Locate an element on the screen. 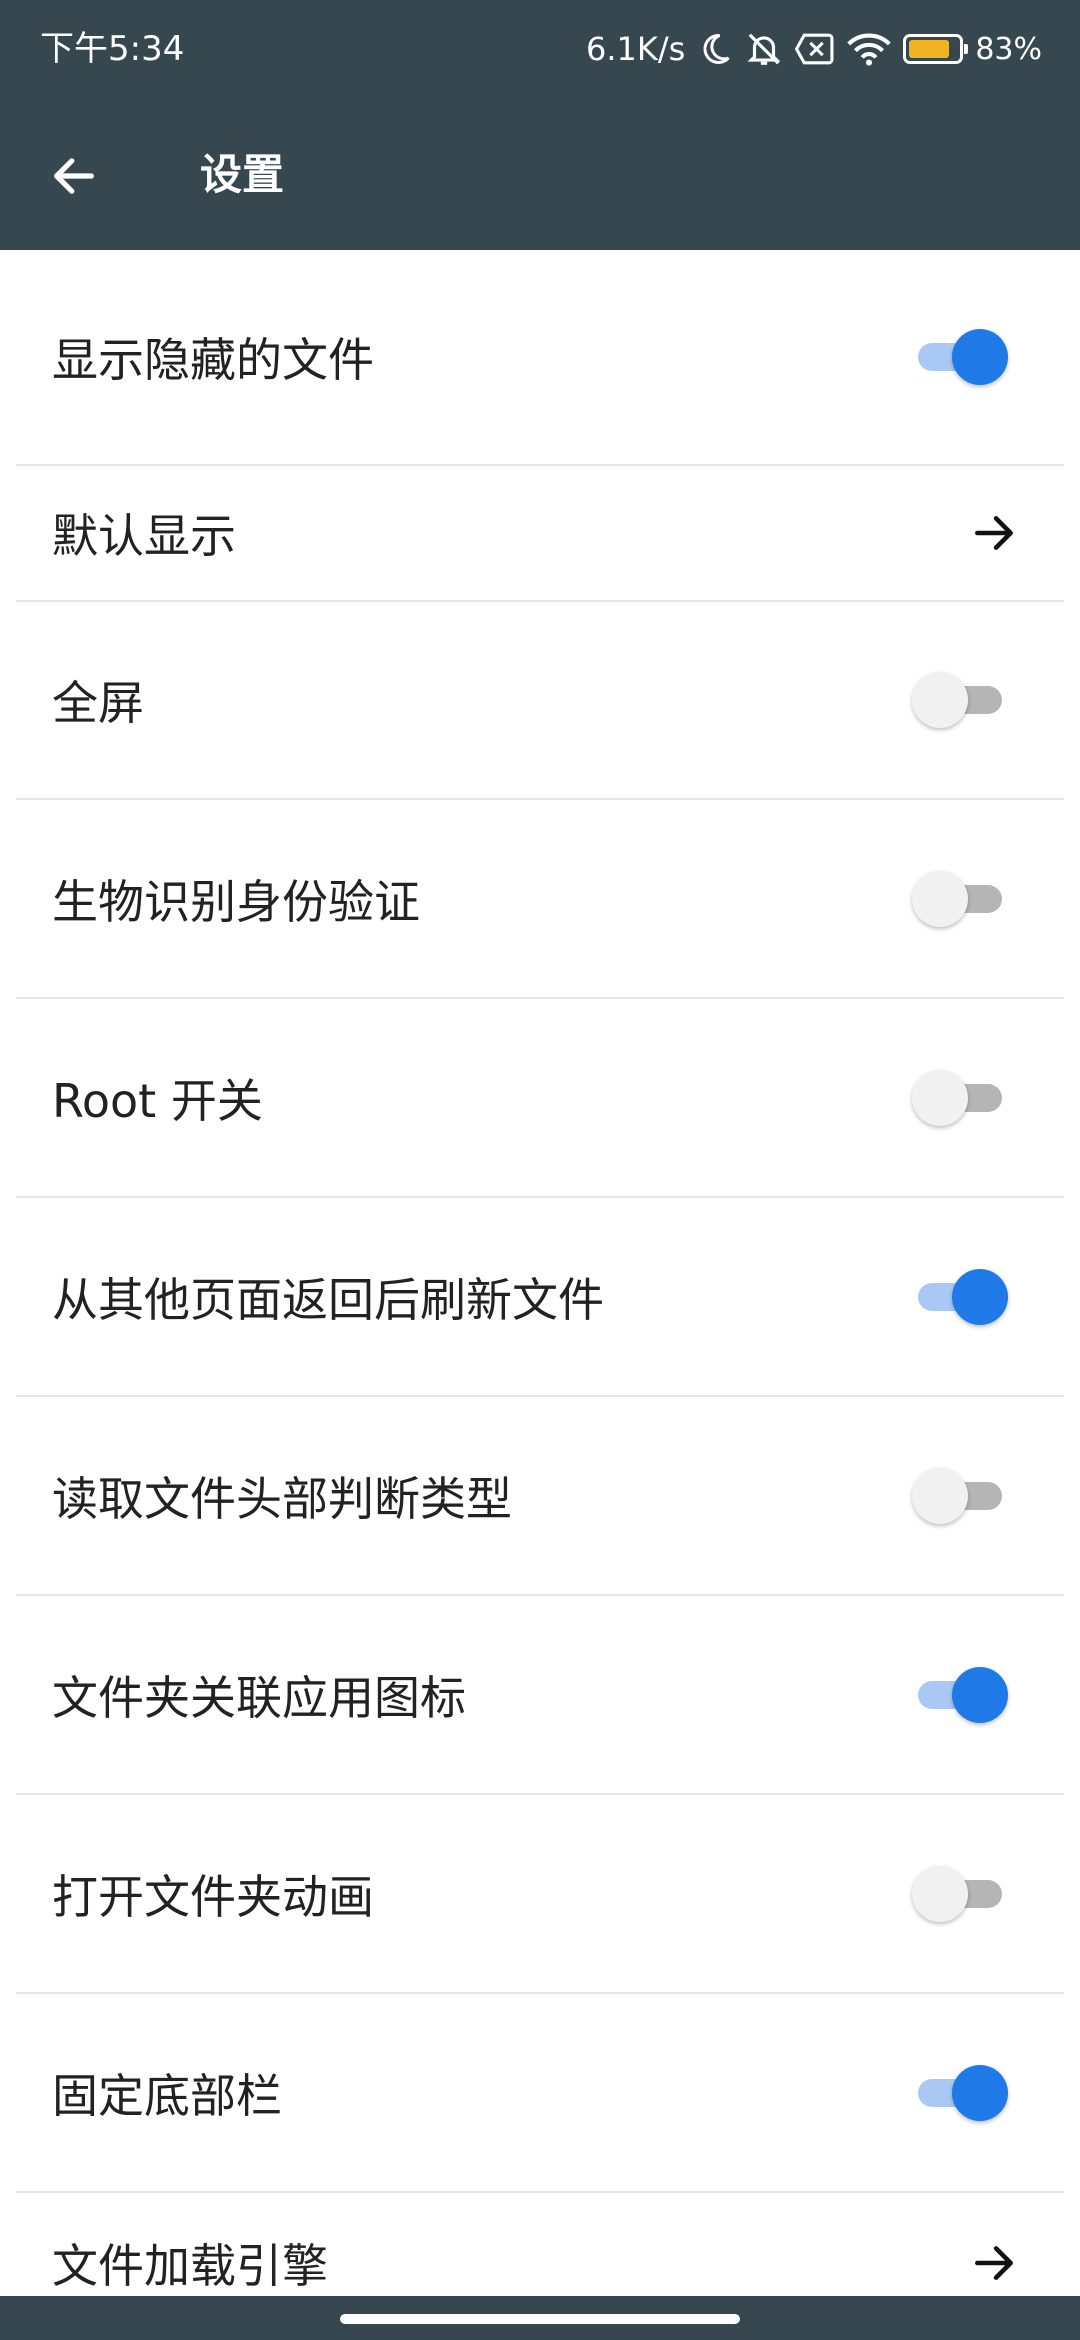 The width and height of the screenshot is (1080, 2340). setting-folder-app-icon: 文件夹关联应用图标 is located at coordinates (540, 1695).